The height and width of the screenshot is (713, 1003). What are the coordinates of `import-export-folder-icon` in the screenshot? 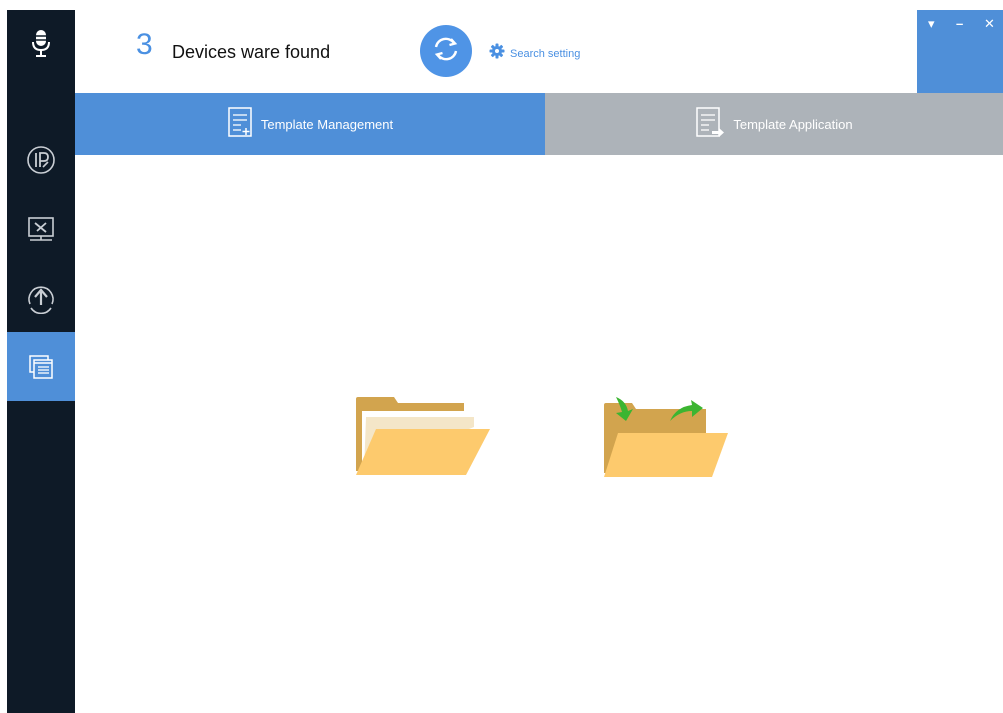 It's located at (667, 438).